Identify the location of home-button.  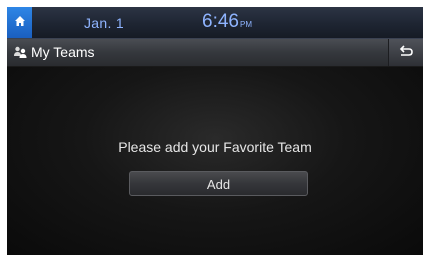
(19, 22).